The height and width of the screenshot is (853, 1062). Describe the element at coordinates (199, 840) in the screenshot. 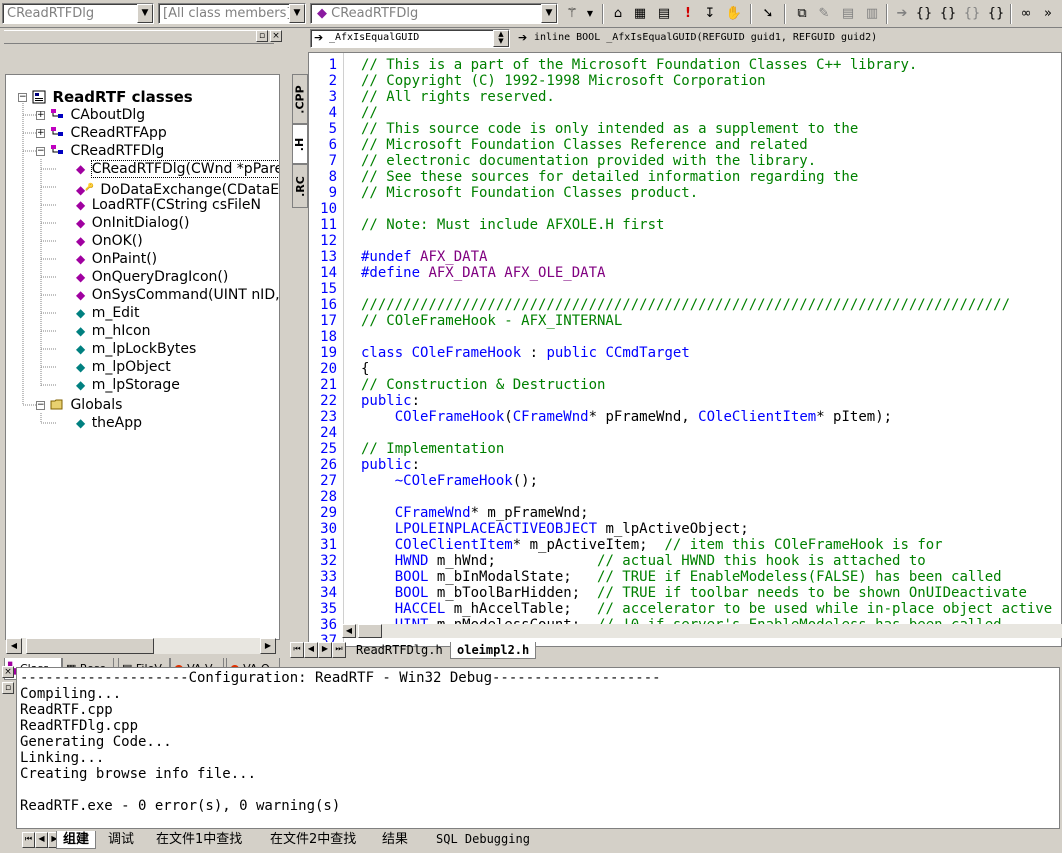

I see `tab-find-in-files-1: 在文件1中查找` at that location.